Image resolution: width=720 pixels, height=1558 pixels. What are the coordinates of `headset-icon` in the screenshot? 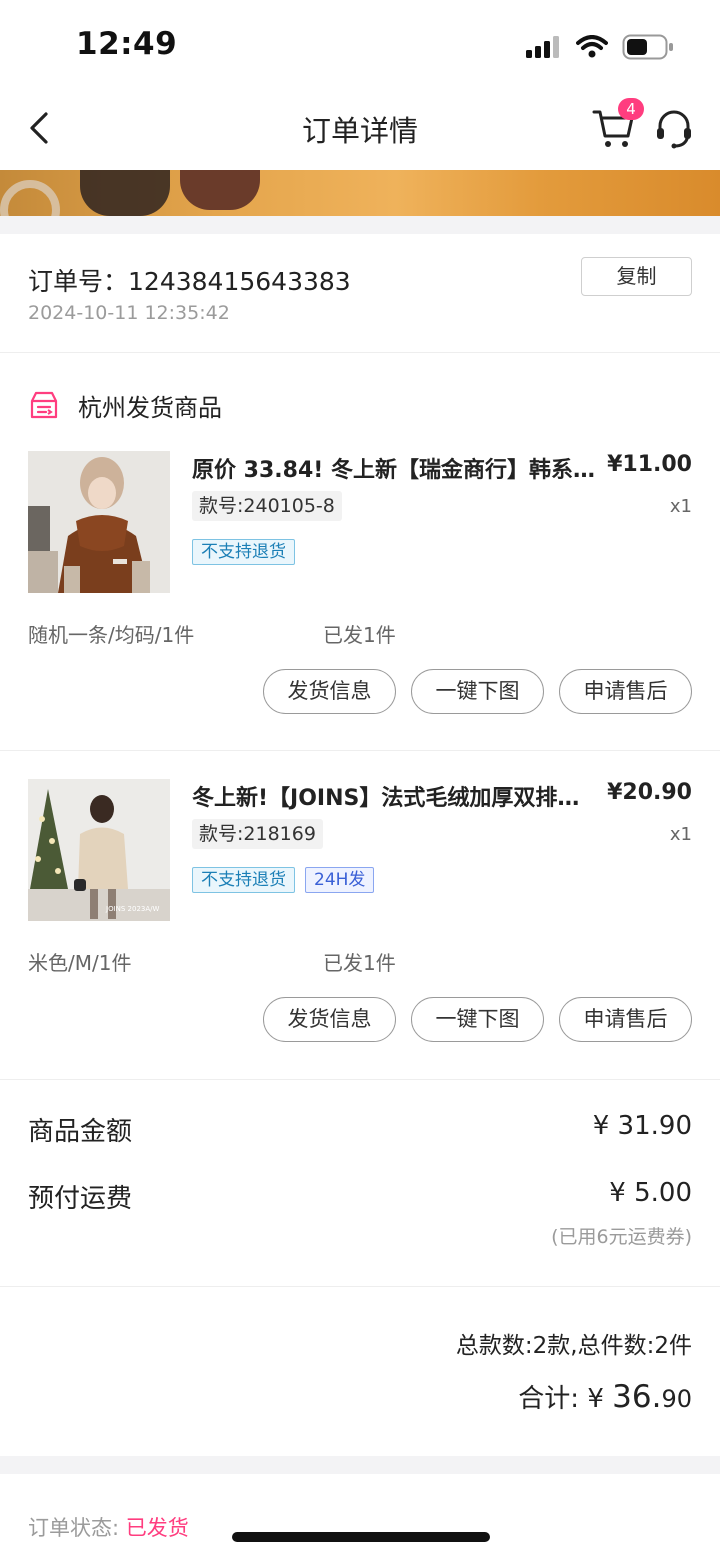 It's located at (674, 128).